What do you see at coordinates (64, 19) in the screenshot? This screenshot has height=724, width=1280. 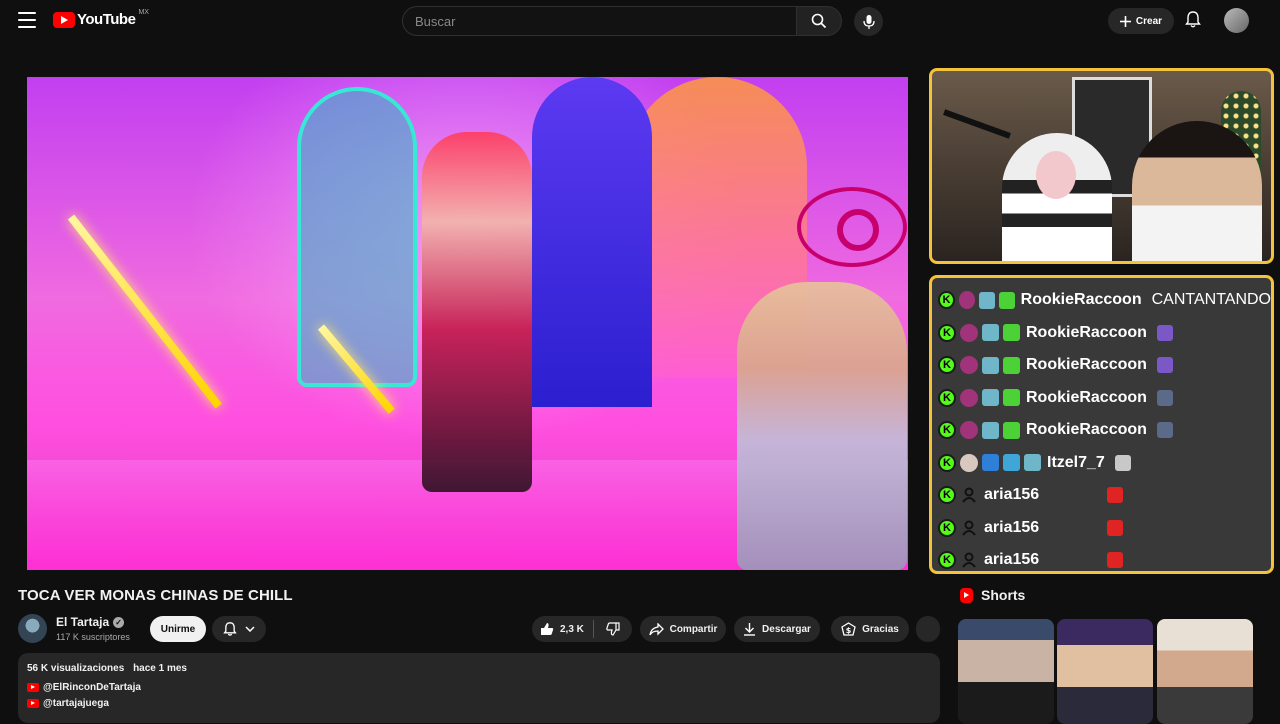 I see `youtube-play-icon` at bounding box center [64, 19].